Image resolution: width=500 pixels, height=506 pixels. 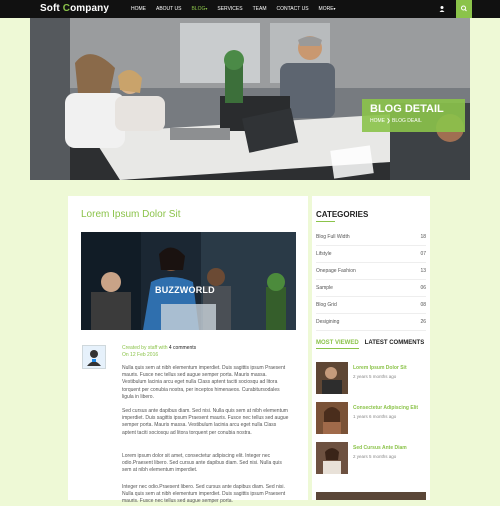 I want to click on page-header-overlay: BLOG DETAIL HOME ❯ BLOG DEAIL, so click(x=413, y=115).